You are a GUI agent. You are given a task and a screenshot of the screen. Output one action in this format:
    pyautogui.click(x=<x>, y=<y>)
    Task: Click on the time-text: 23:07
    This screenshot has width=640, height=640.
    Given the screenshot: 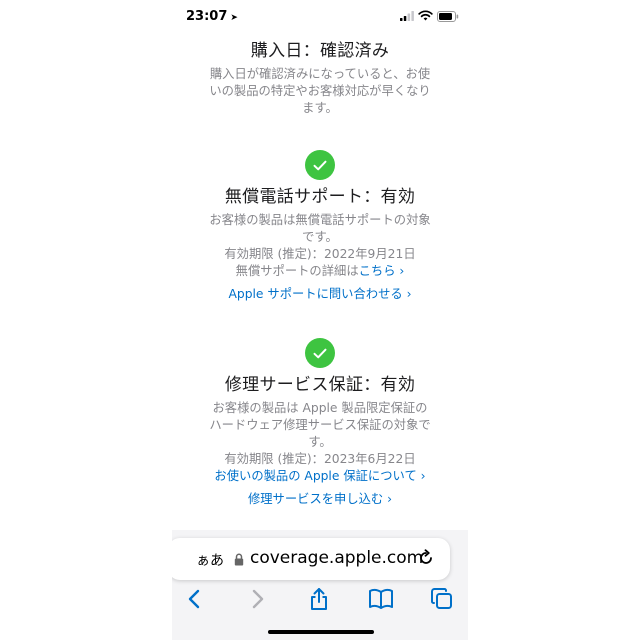 What is the action you would take?
    pyautogui.click(x=207, y=16)
    